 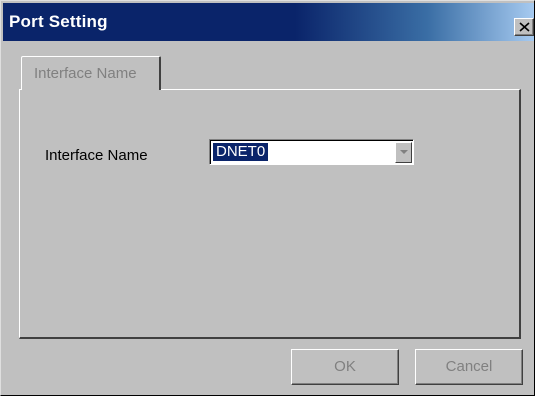 What do you see at coordinates (311, 152) in the screenshot?
I see `interface-name-select: DNET0` at bounding box center [311, 152].